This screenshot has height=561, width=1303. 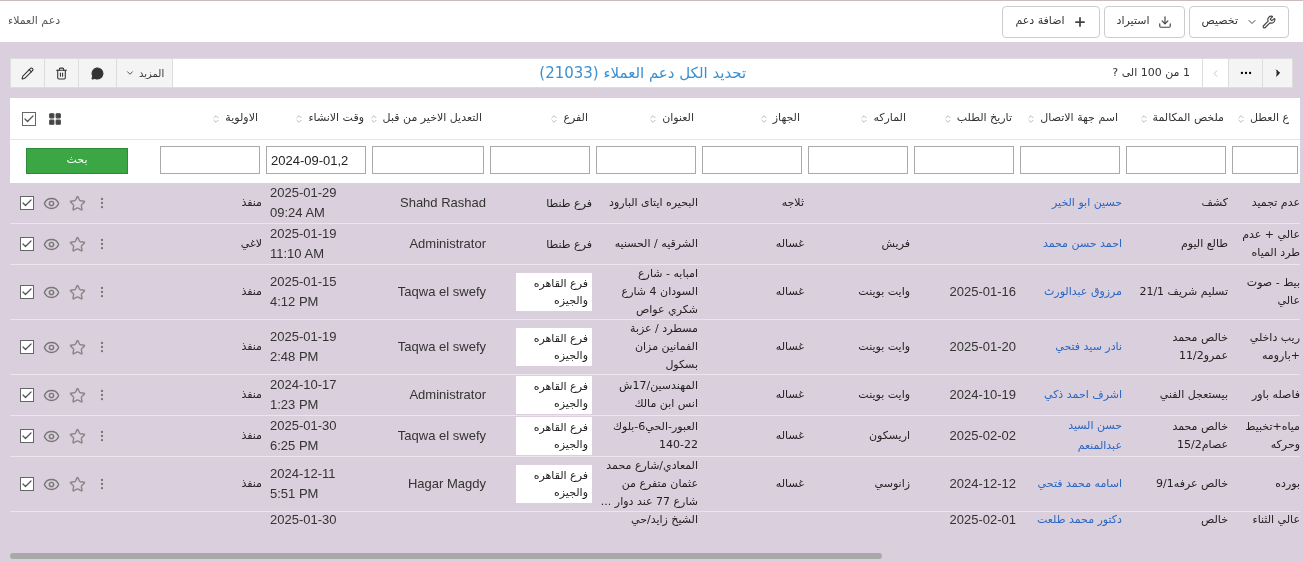 What do you see at coordinates (786, 118) in the screenshot?
I see `column-header: الجهاز` at bounding box center [786, 118].